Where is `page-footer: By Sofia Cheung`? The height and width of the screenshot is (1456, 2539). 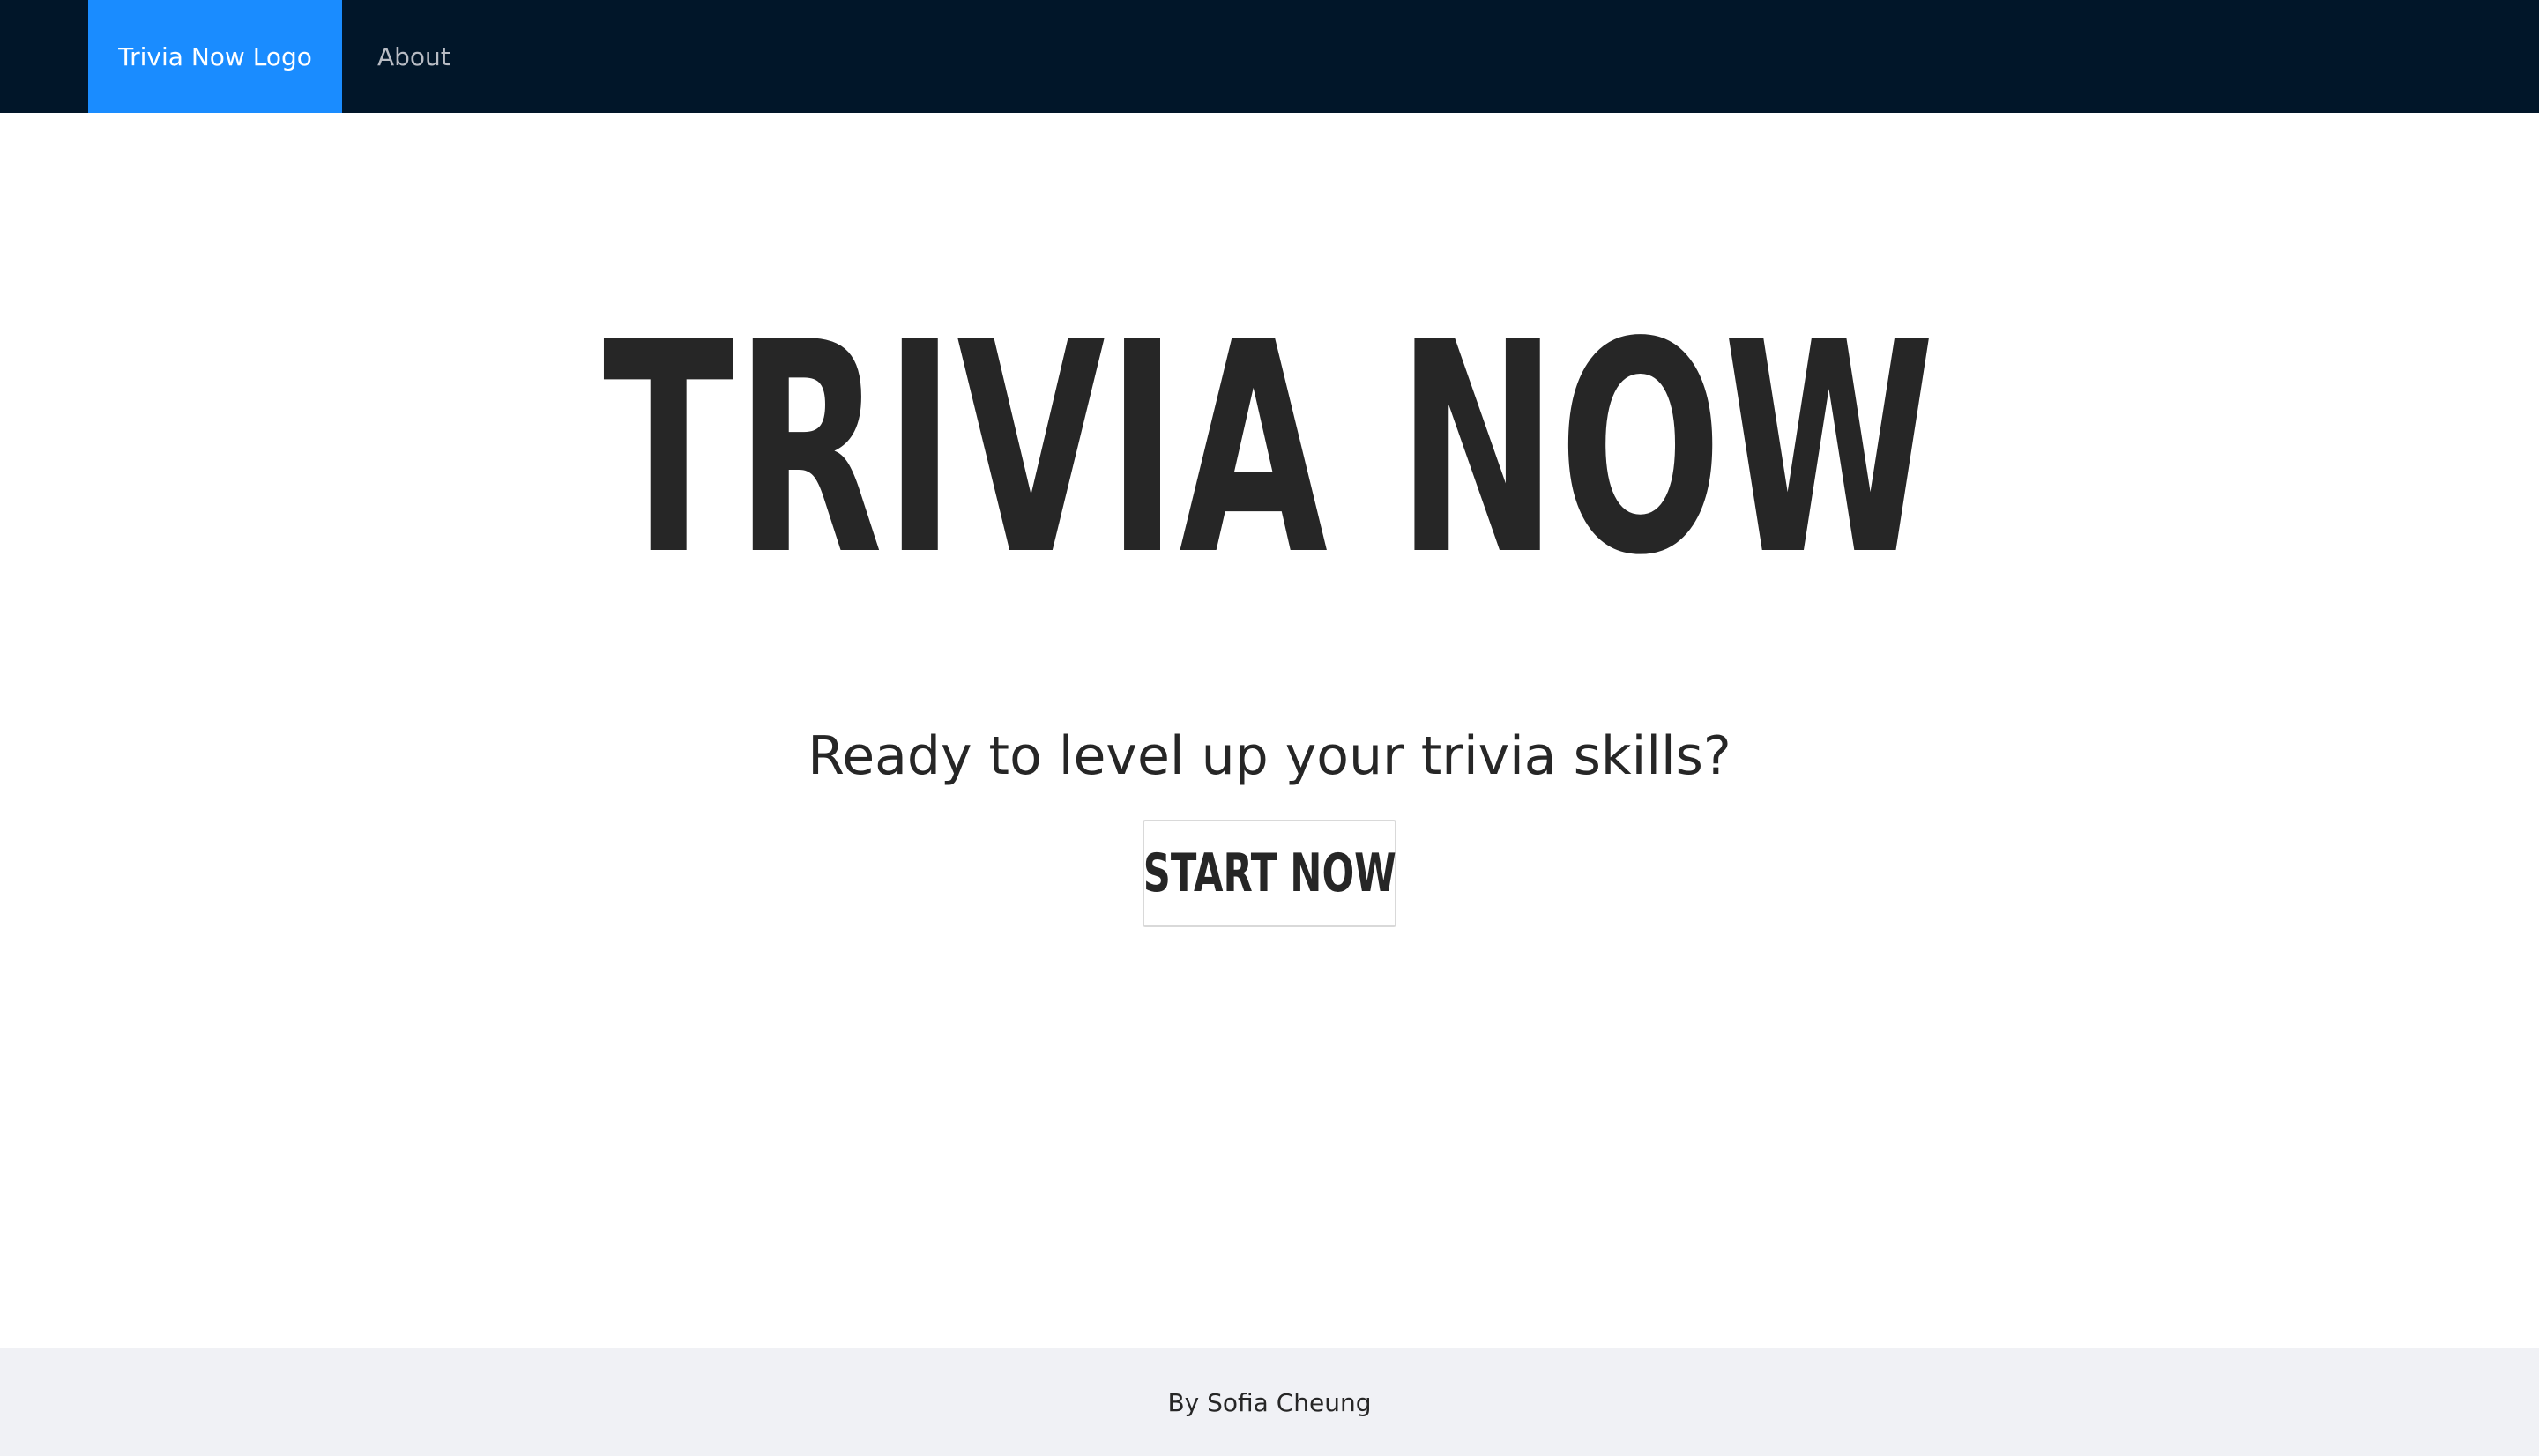 page-footer: By Sofia Cheung is located at coordinates (1269, 1402).